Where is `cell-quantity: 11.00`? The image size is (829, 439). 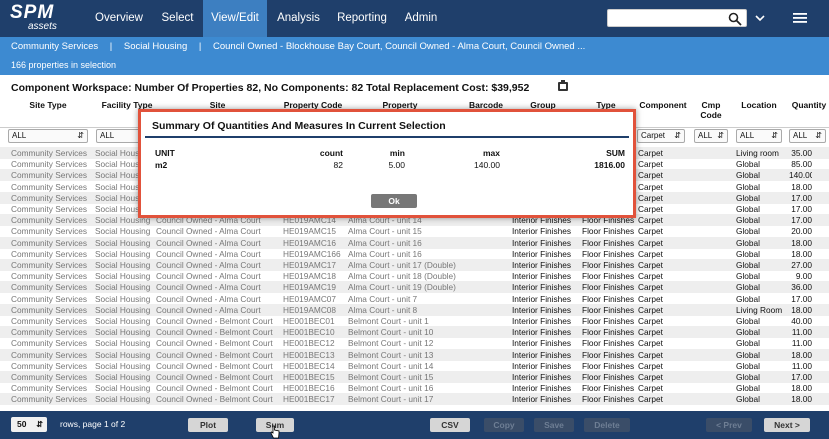 cell-quantity: 11.00 is located at coordinates (801, 343).